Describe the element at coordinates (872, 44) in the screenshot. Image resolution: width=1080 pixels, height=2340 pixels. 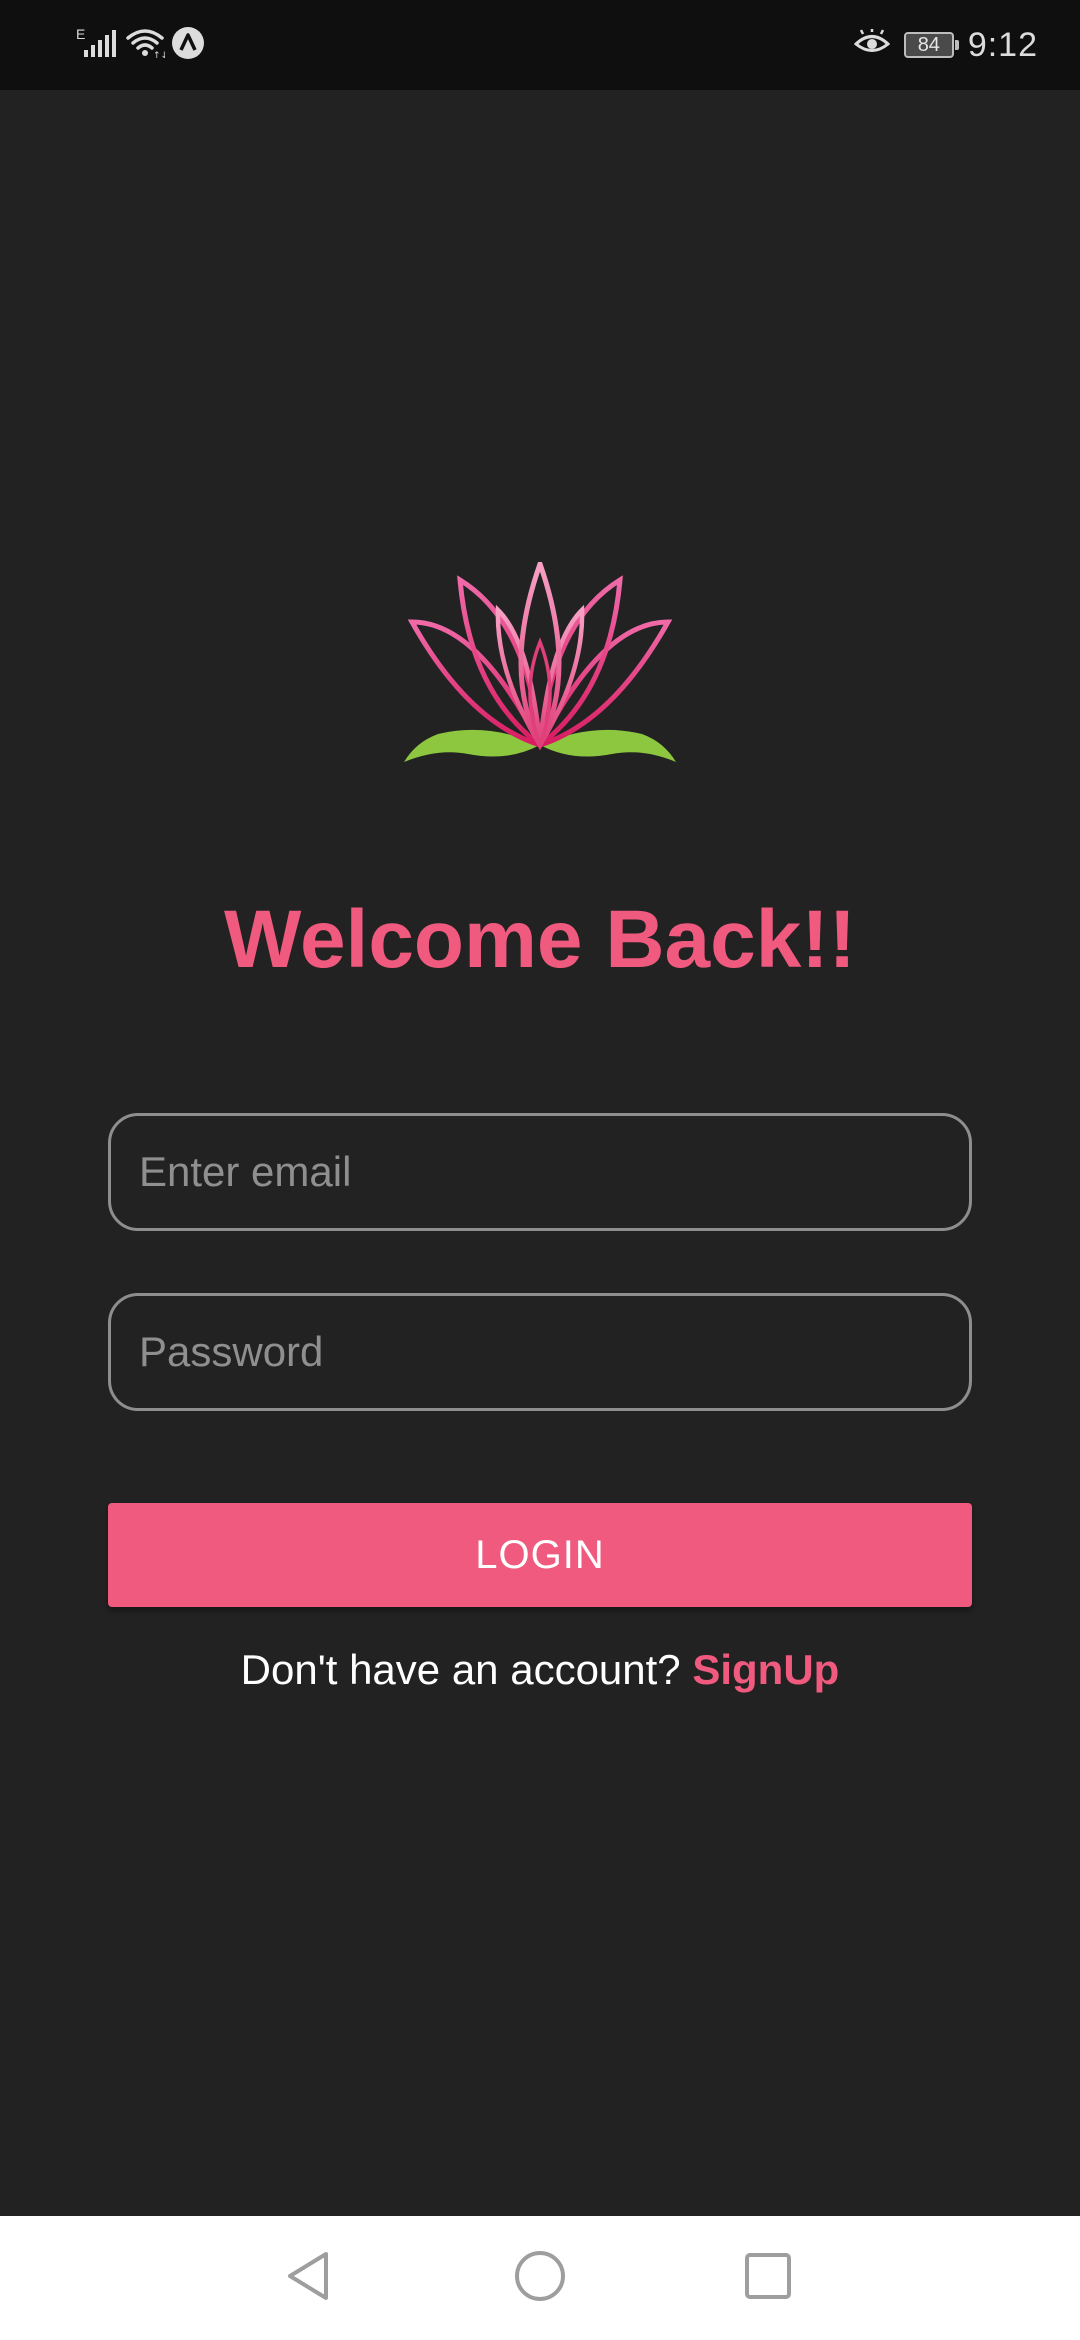
I see `eye-comfort-icon` at that location.